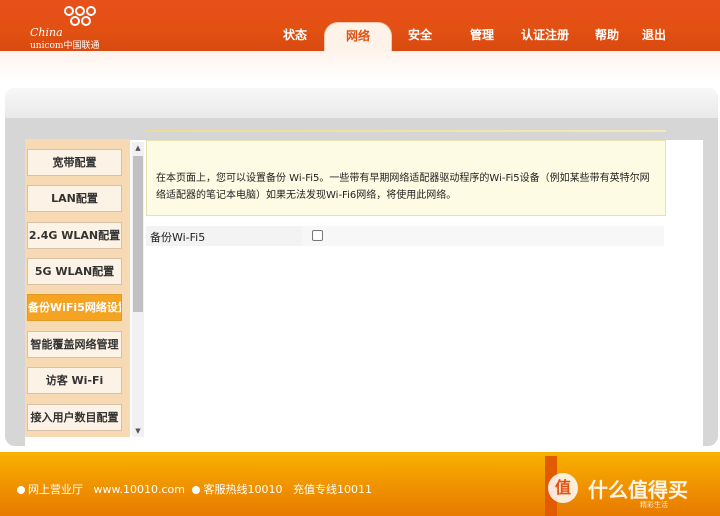 This screenshot has width=720, height=516. Describe the element at coordinates (55, 489) in the screenshot. I see `online-hall-link: 网上营业厅` at that location.